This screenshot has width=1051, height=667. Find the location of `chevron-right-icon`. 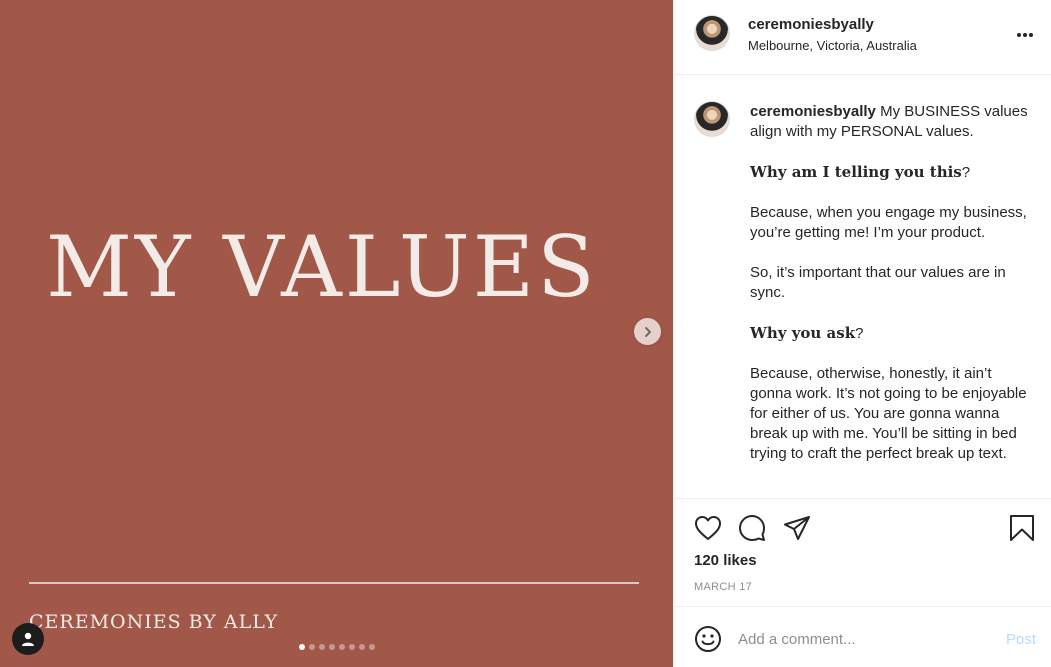

chevron-right-icon is located at coordinates (647, 331).